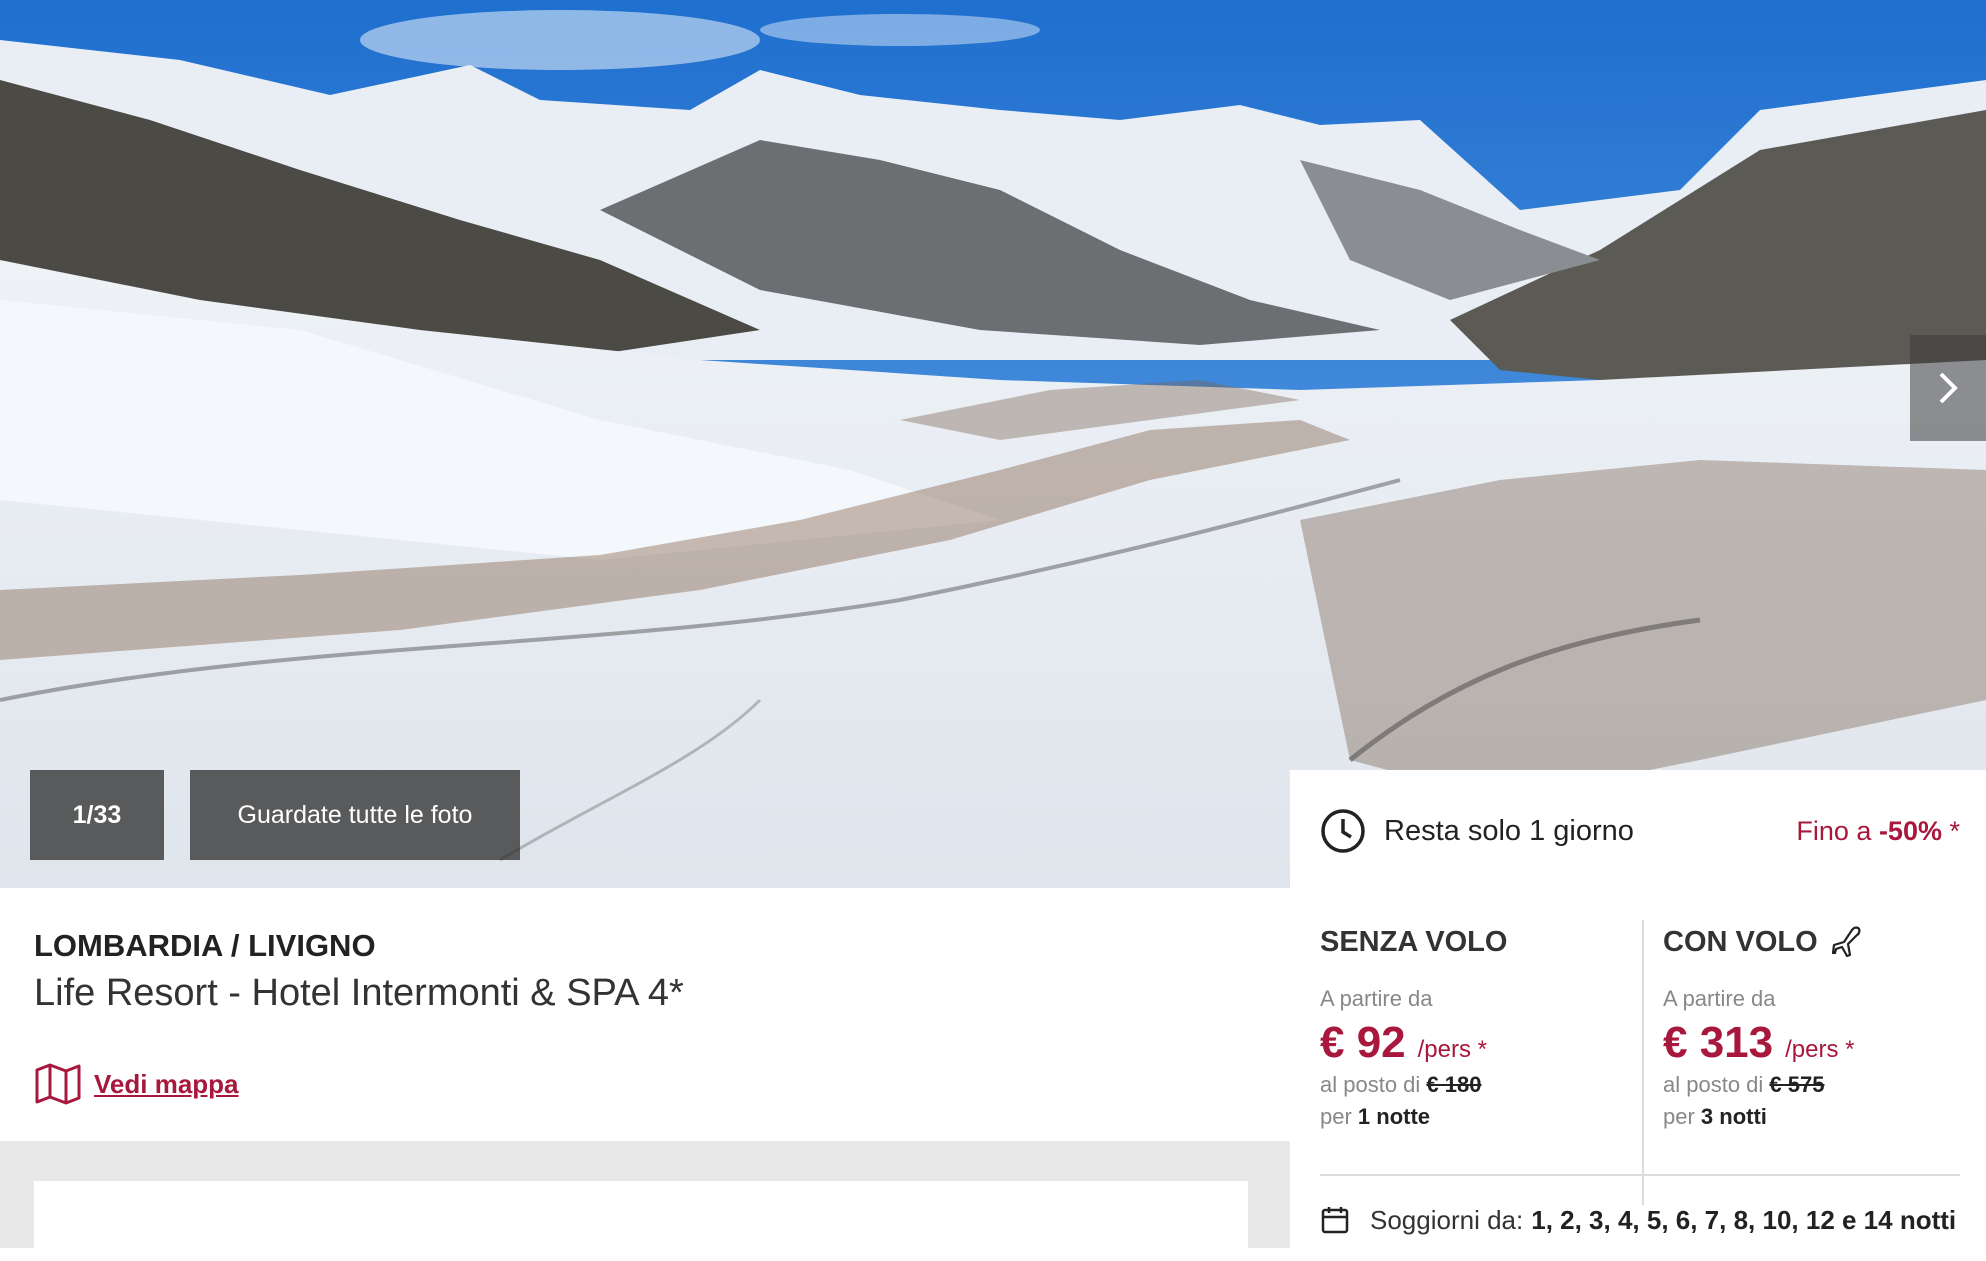 This screenshot has width=1986, height=1261. I want to click on price: € 313, so click(1718, 1042).